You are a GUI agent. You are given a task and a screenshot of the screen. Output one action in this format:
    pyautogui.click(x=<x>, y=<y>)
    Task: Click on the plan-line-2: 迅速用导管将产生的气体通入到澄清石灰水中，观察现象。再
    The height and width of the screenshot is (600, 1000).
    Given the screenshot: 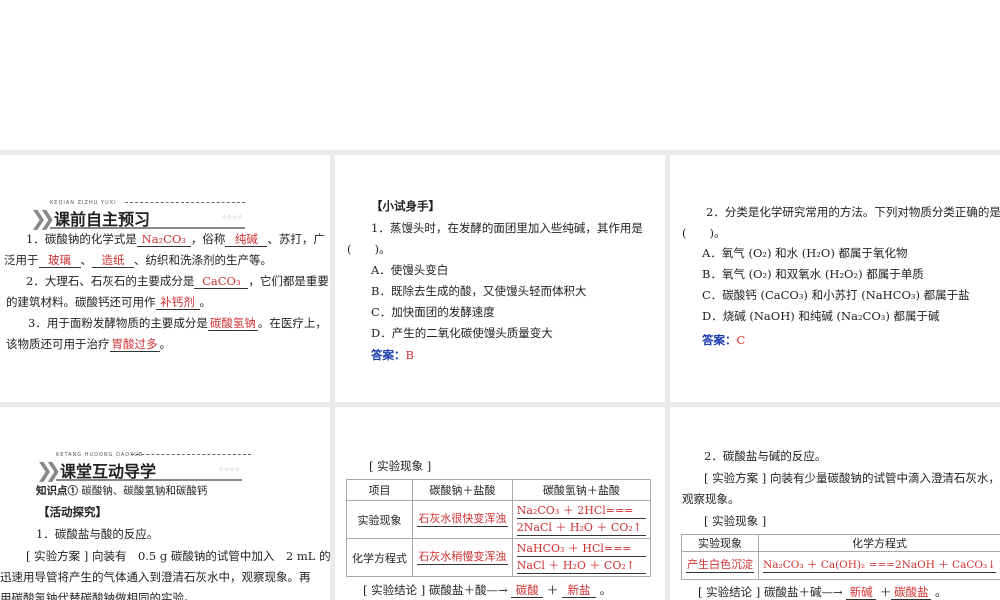 What is the action you would take?
    pyautogui.click(x=155, y=577)
    